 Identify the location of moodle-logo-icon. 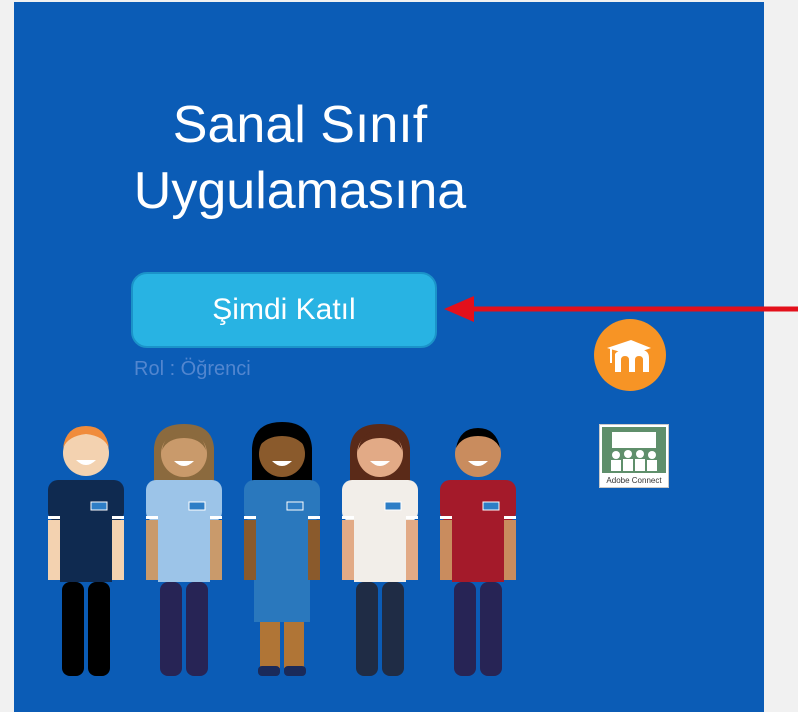
(630, 355).